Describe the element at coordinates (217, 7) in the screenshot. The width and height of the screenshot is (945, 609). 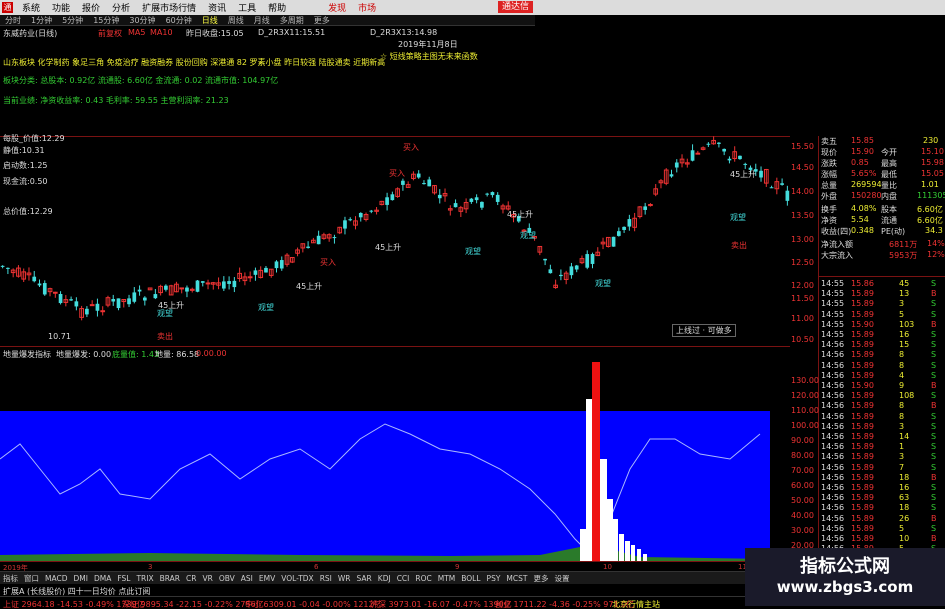
I see `menu-item: 资讯` at that location.